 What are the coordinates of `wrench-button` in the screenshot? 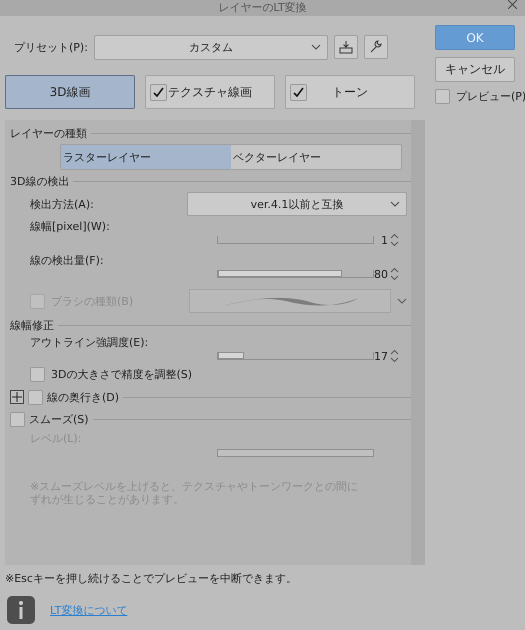 It's located at (376, 47).